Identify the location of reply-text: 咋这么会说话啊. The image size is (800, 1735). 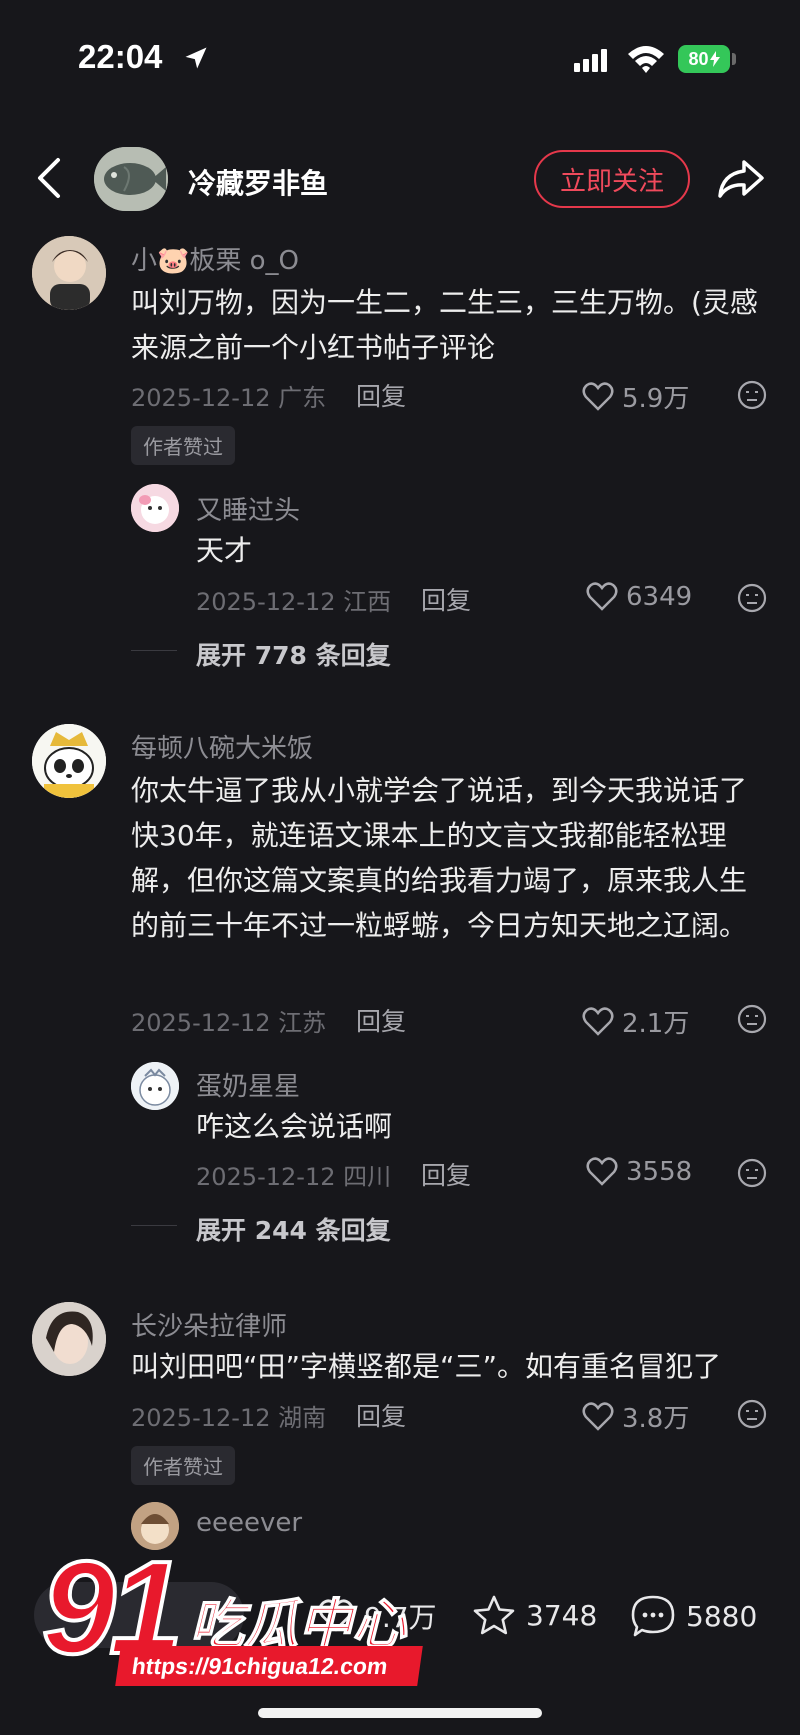
(294, 1126).